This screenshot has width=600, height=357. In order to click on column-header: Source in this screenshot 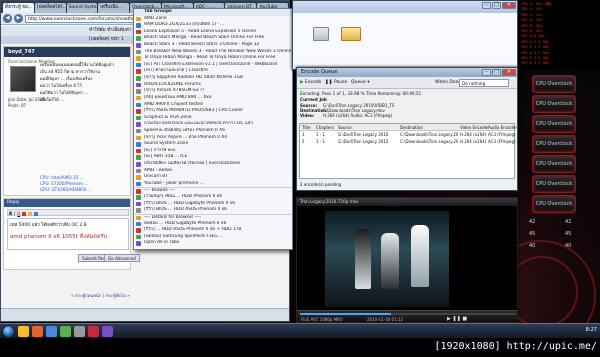, I will do `click(345, 127)`.